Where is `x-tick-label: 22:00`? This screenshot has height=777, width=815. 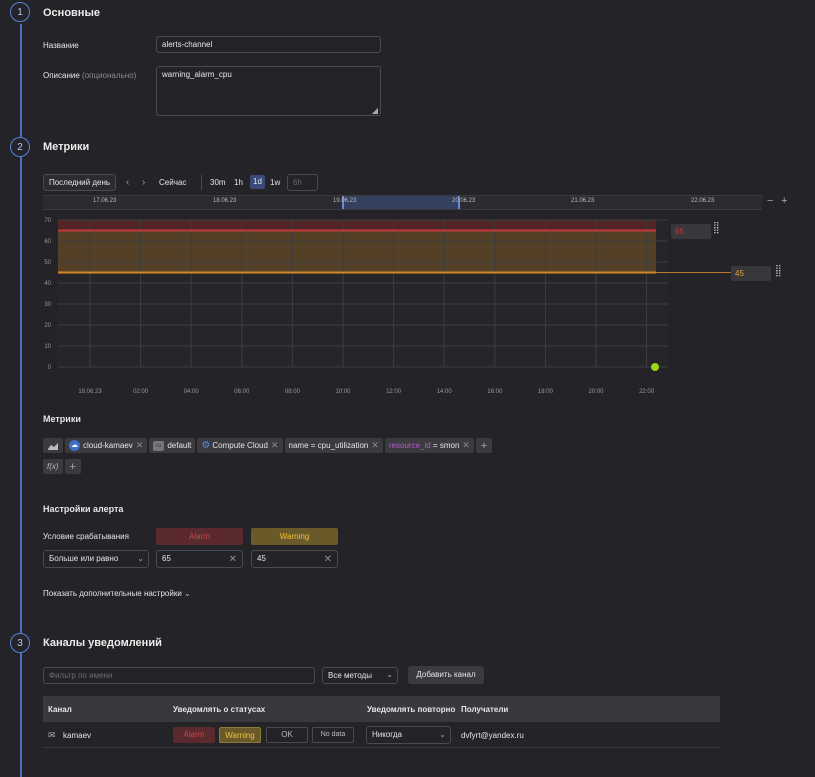
x-tick-label: 22:00 is located at coordinates (647, 392).